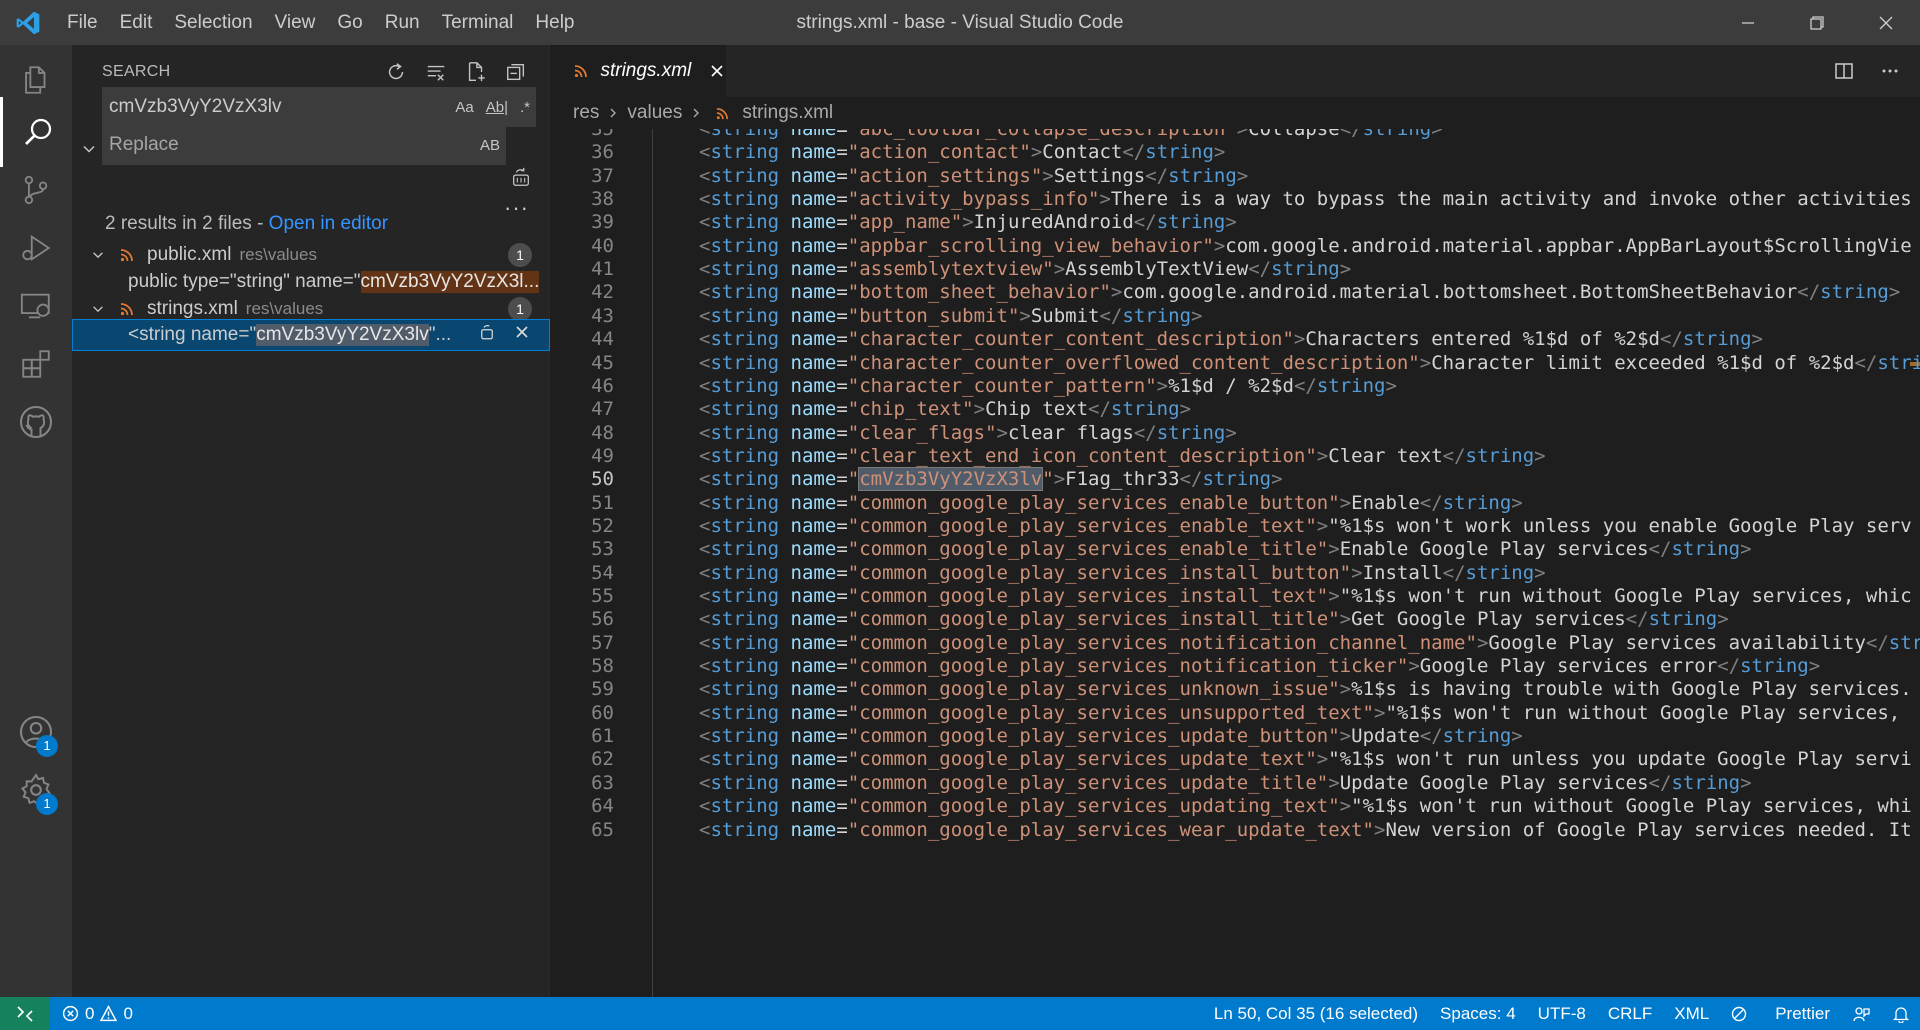 Image resolution: width=1920 pixels, height=1030 pixels. Describe the element at coordinates (36, 248) in the screenshot. I see `run-debug-icon` at that location.